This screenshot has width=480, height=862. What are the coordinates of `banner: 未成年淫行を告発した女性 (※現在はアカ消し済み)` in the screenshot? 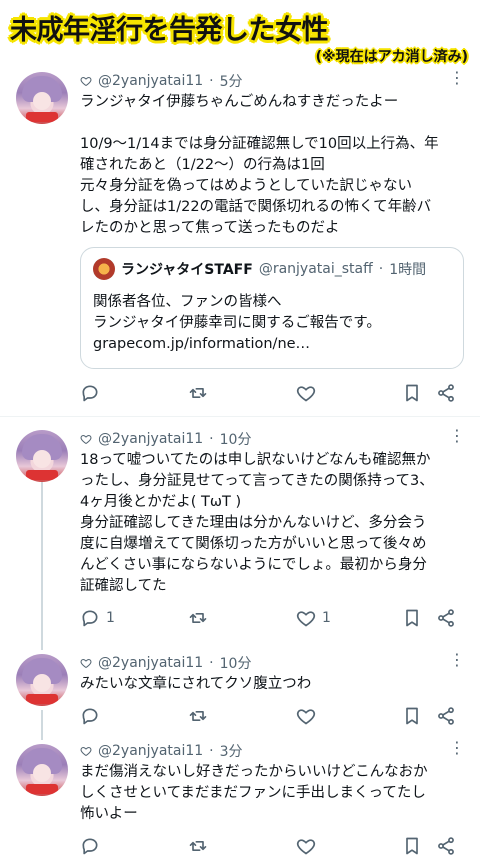 It's located at (240, 32).